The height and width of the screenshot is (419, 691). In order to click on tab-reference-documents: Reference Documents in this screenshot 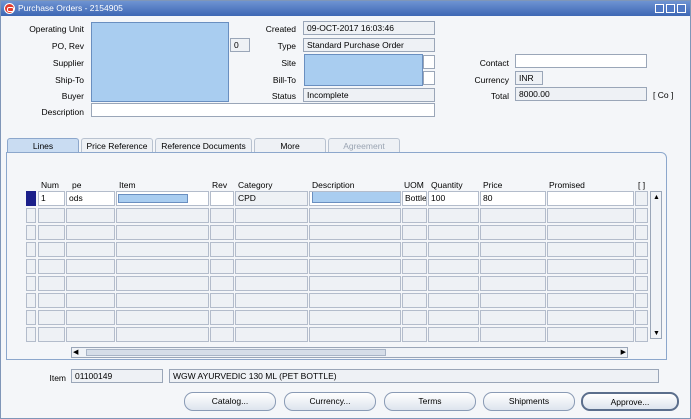, I will do `click(203, 145)`.